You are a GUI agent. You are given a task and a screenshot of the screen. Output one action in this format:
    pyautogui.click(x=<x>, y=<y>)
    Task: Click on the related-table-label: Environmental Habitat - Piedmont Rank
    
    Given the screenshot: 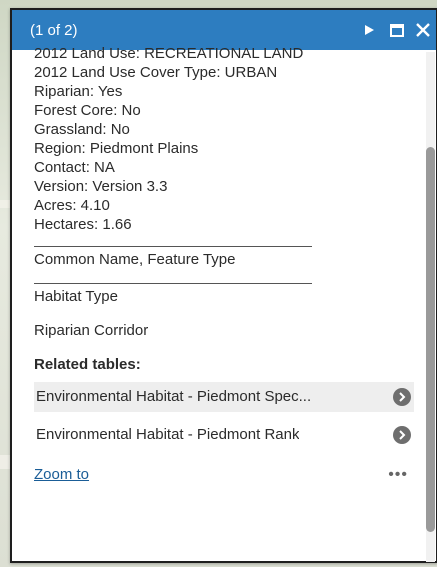 What is the action you would take?
    pyautogui.click(x=168, y=434)
    